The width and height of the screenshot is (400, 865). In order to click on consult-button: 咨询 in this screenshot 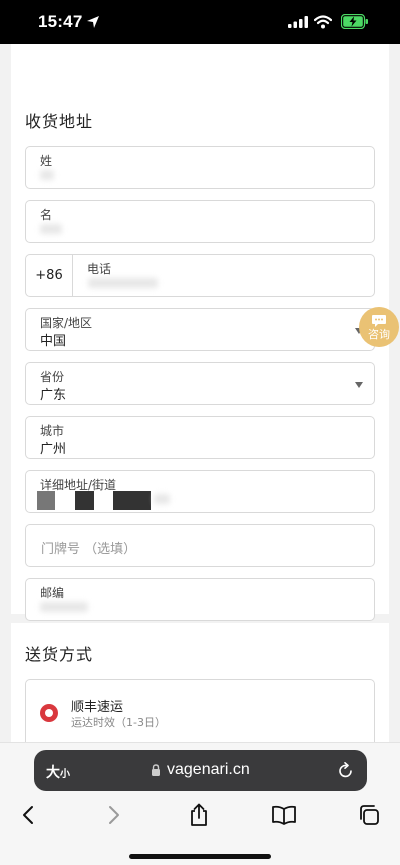, I will do `click(379, 327)`.